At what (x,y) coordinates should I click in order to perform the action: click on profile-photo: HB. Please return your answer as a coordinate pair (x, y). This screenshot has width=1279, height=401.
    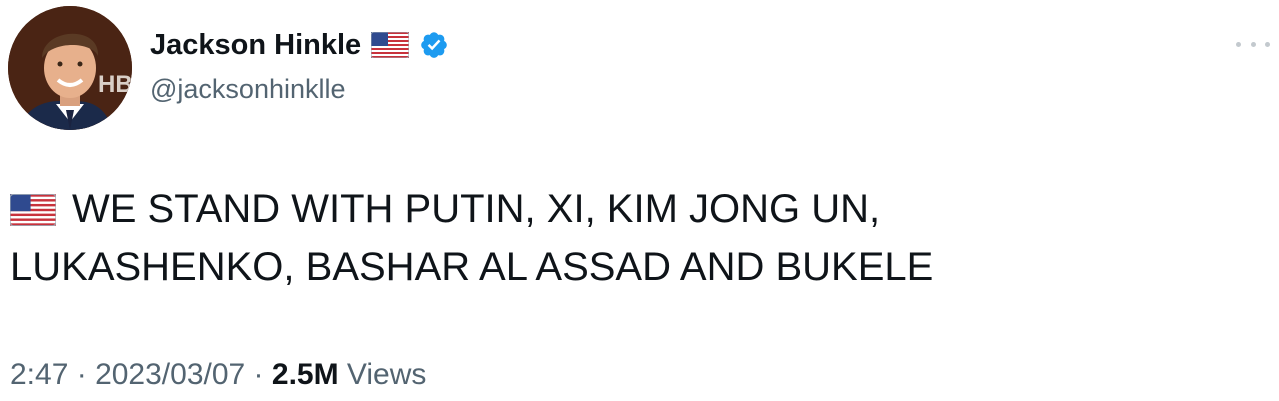
    Looking at the image, I should click on (70, 68).